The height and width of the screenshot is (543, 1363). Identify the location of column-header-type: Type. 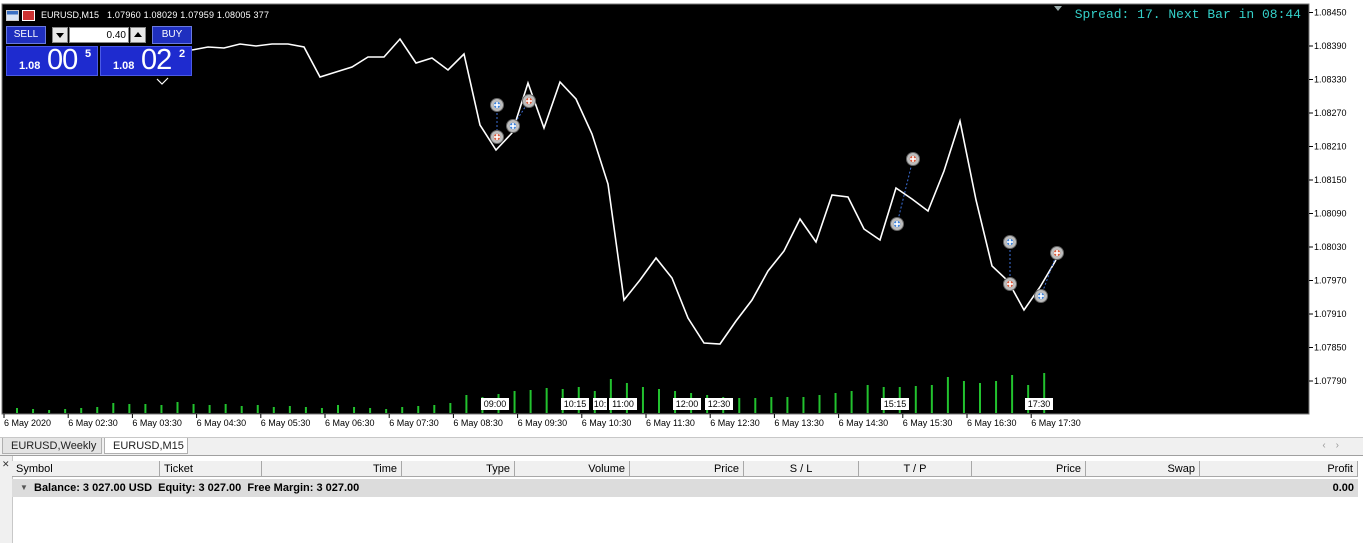
(458, 469).